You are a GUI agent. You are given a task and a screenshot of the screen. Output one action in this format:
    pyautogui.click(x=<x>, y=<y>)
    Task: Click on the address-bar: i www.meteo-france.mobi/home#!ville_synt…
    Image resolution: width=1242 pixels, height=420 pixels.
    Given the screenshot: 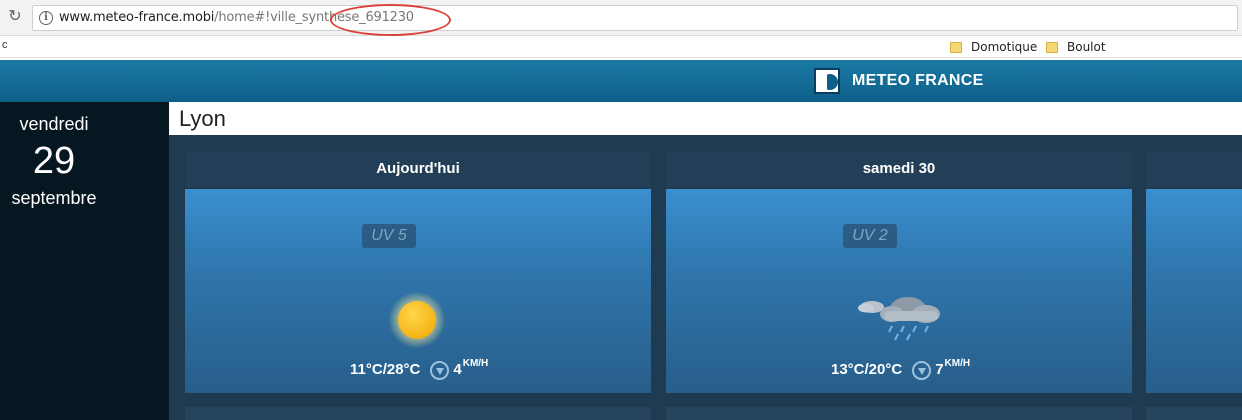 What is the action you would take?
    pyautogui.click(x=635, y=20)
    